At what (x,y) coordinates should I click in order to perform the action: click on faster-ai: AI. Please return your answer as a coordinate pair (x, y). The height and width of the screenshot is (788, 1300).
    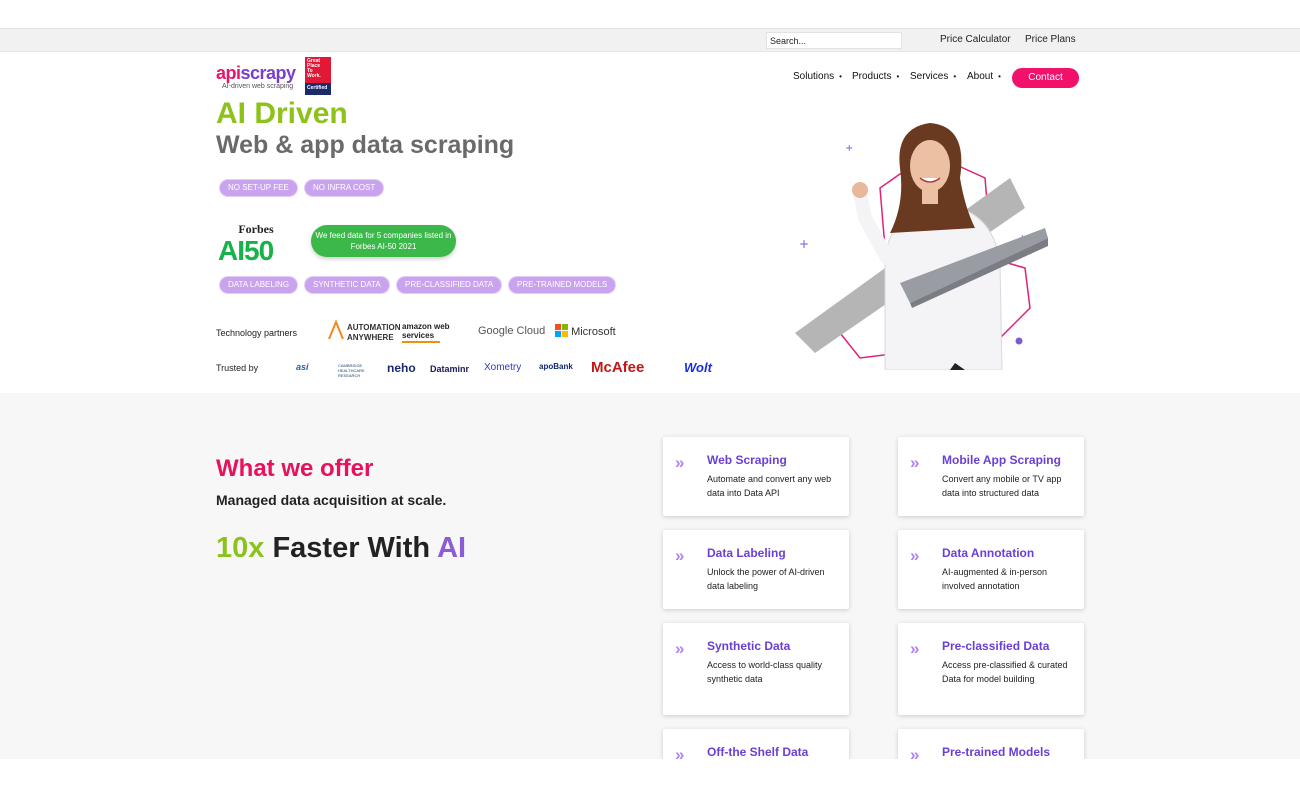
    Looking at the image, I should click on (452, 548).